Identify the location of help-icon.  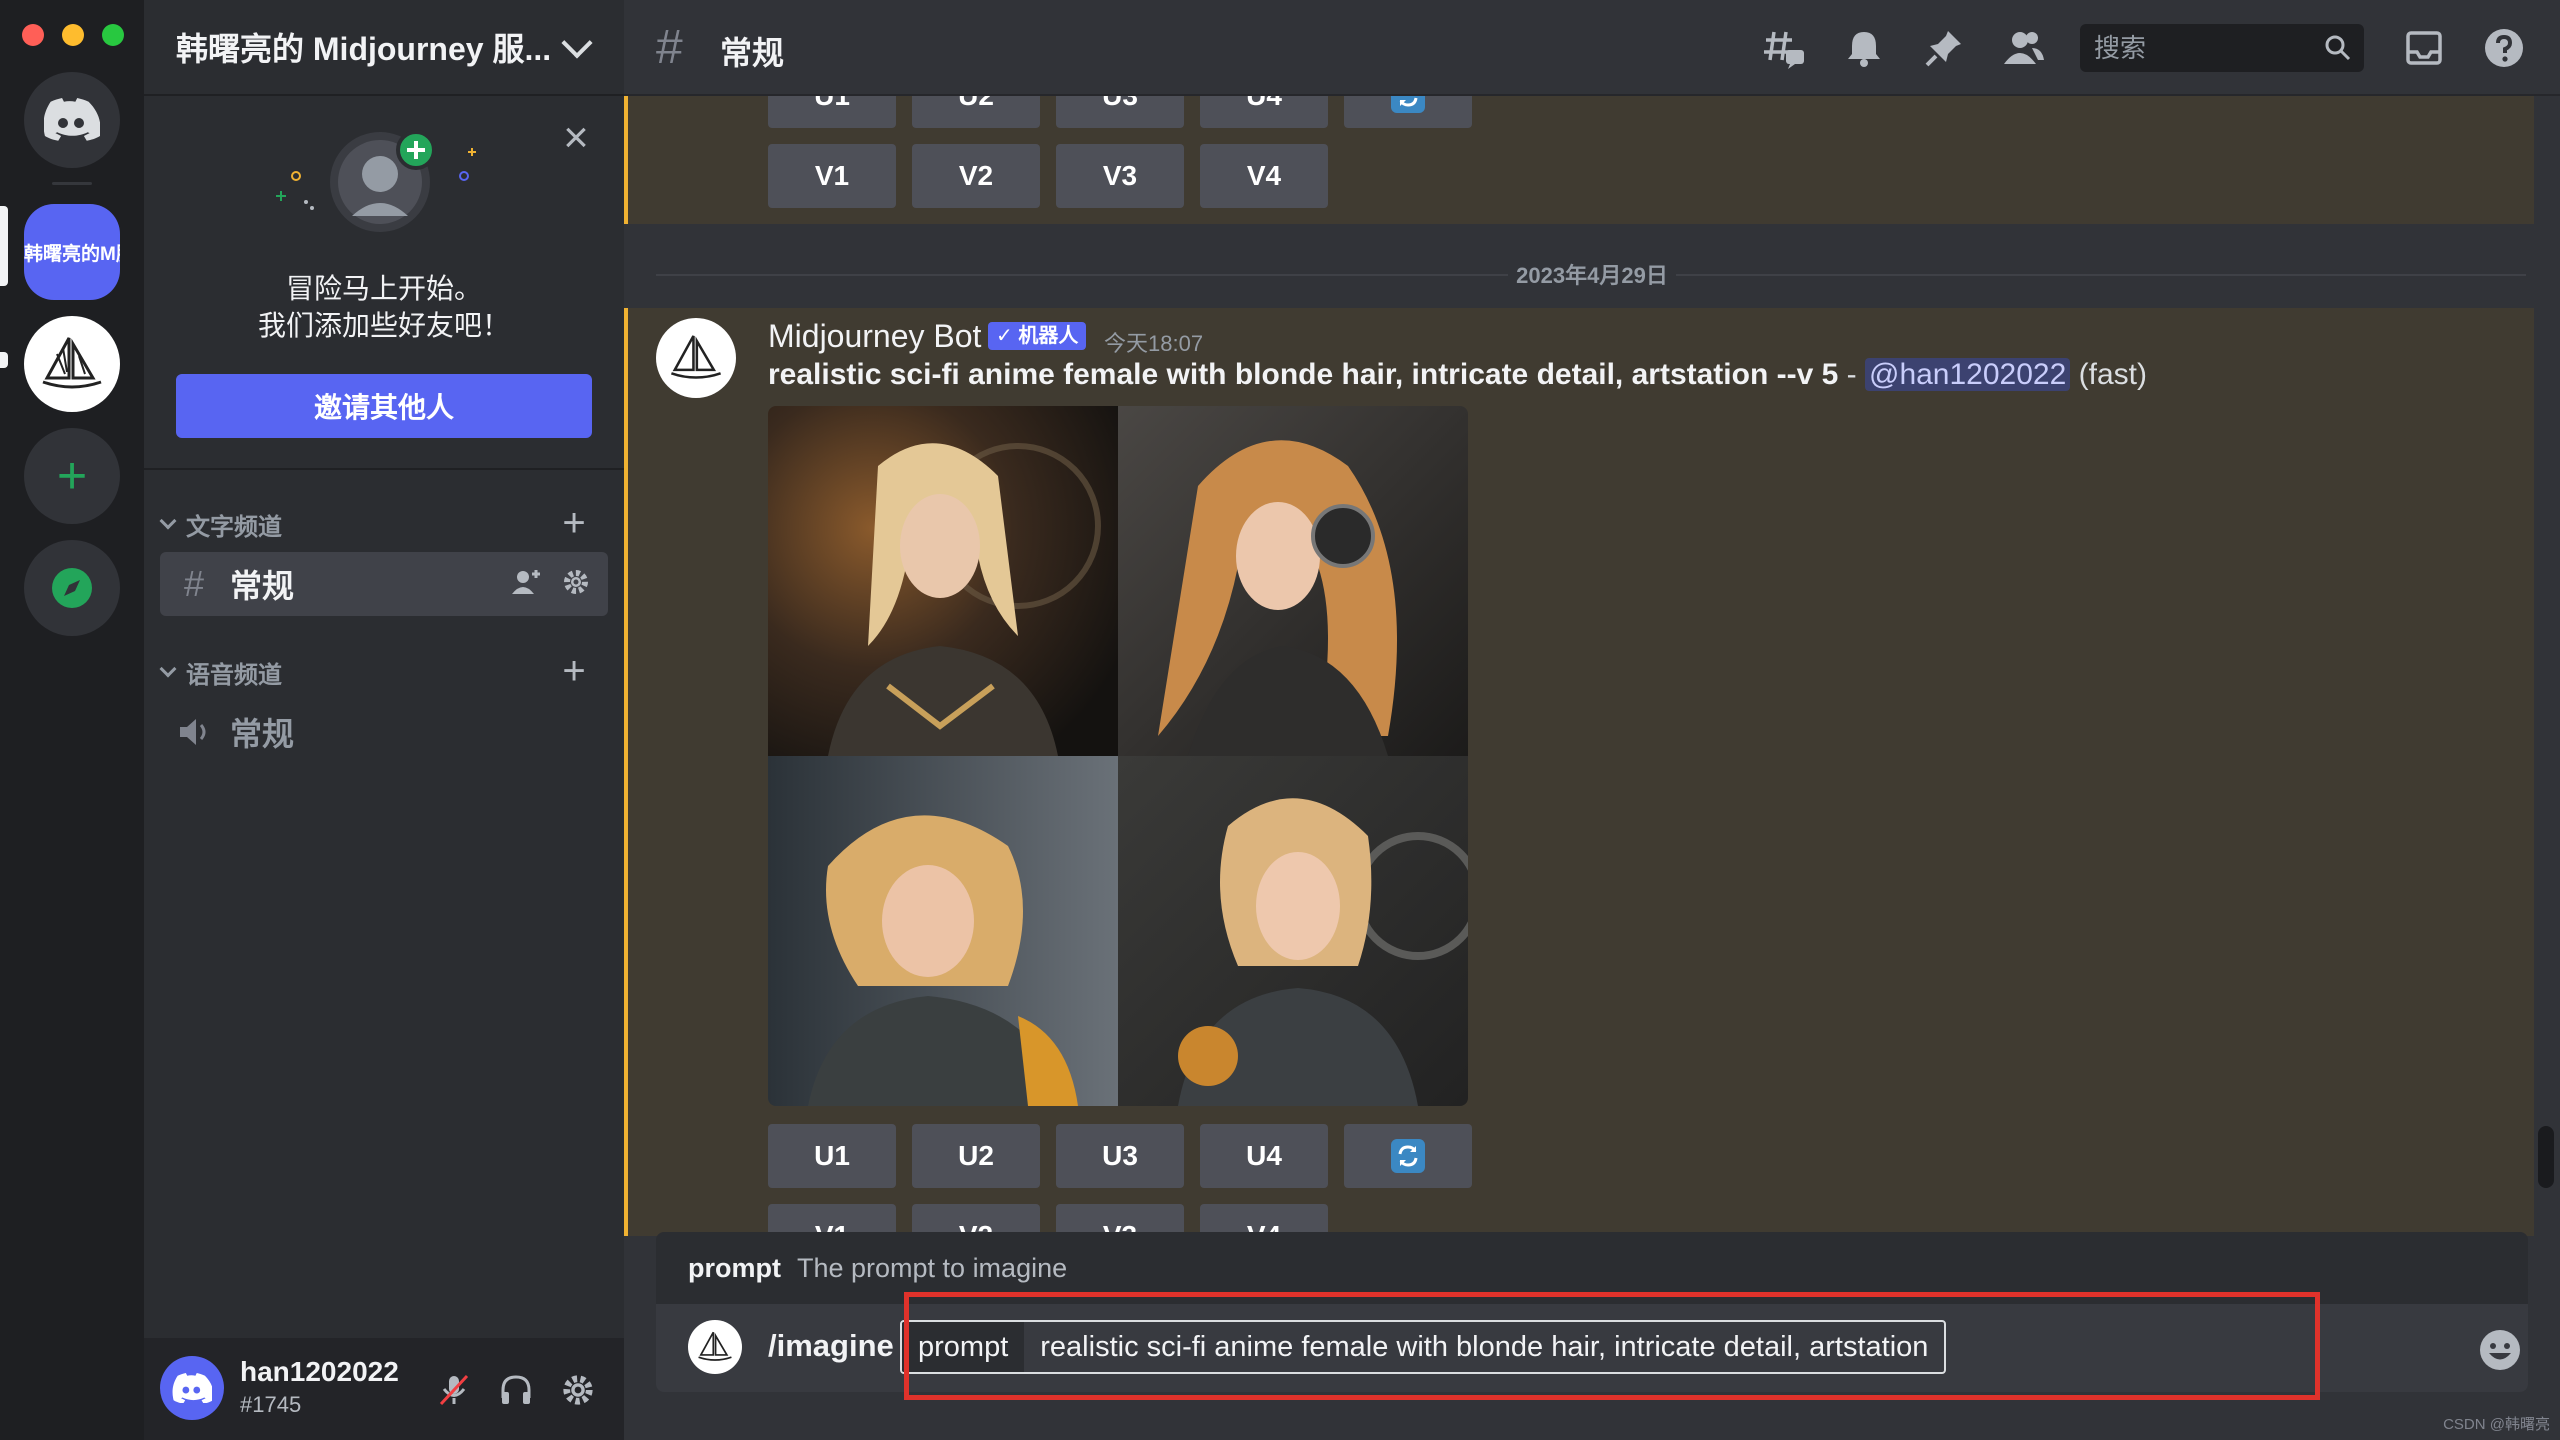
(2504, 48).